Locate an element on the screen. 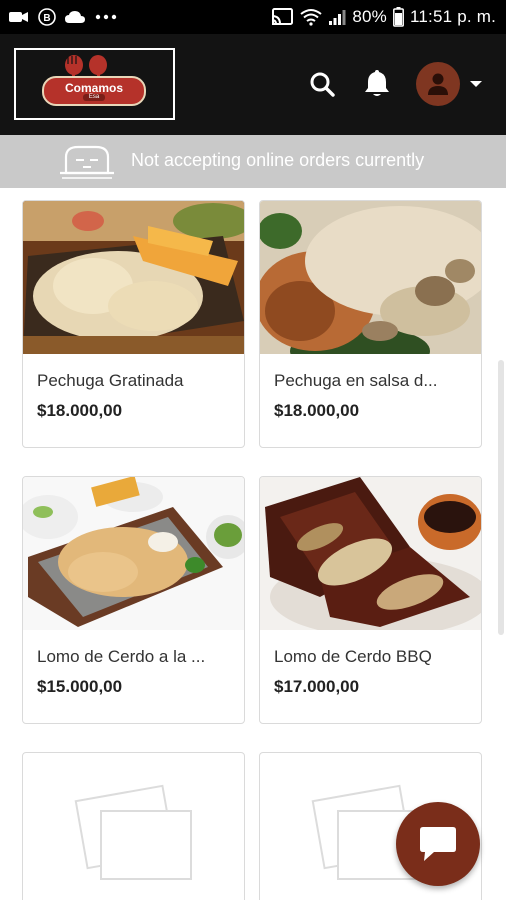  brand-logo: Comamos Esa is located at coordinates (94, 84).